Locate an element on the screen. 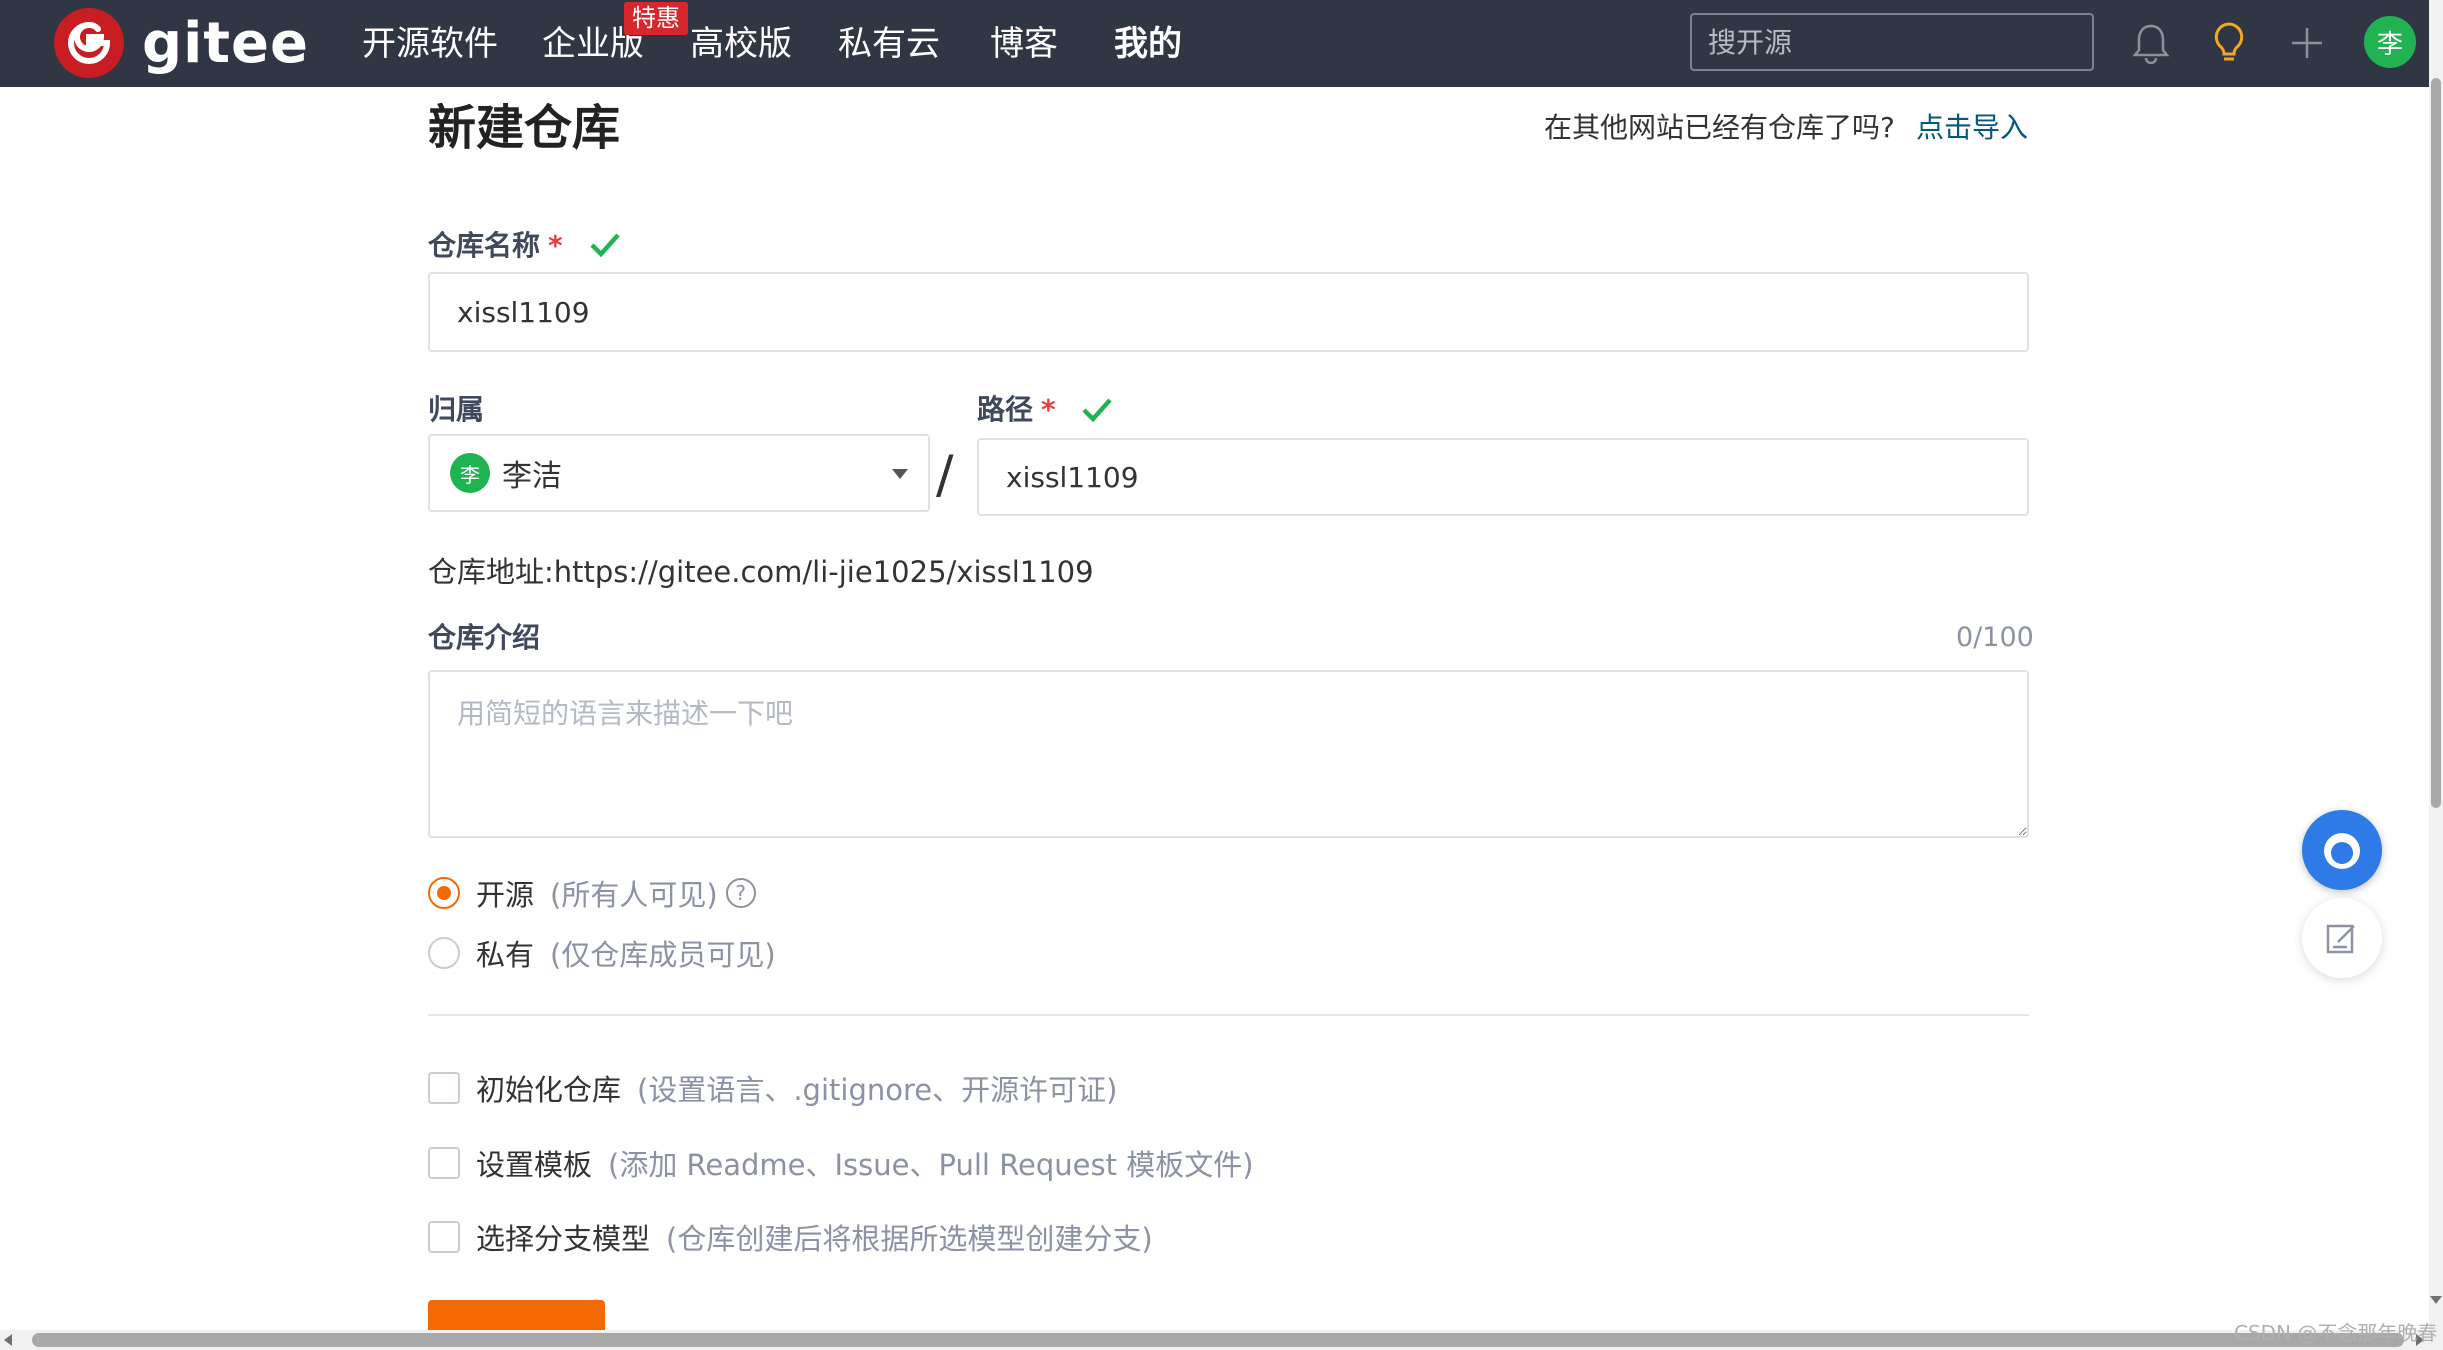  lightbulb-icon is located at coordinates (2229, 43).